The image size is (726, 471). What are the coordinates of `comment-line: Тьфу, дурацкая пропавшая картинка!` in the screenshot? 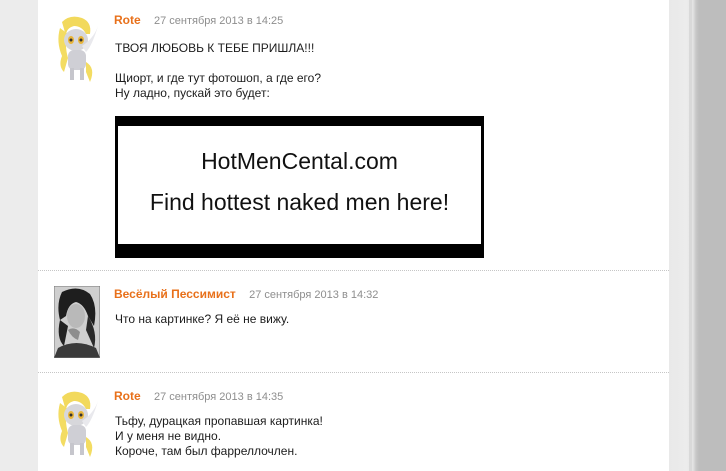 It's located at (219, 421).